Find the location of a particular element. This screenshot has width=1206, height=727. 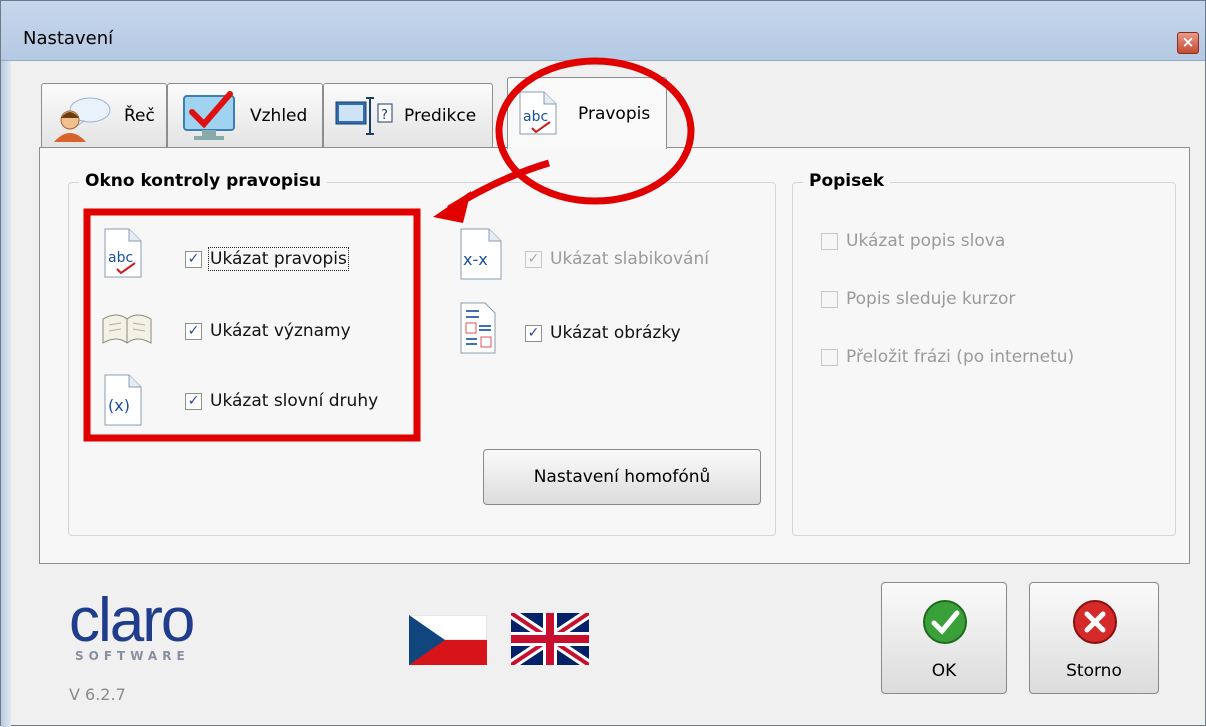

tab-vzhled: Vzhled is located at coordinates (245, 115).